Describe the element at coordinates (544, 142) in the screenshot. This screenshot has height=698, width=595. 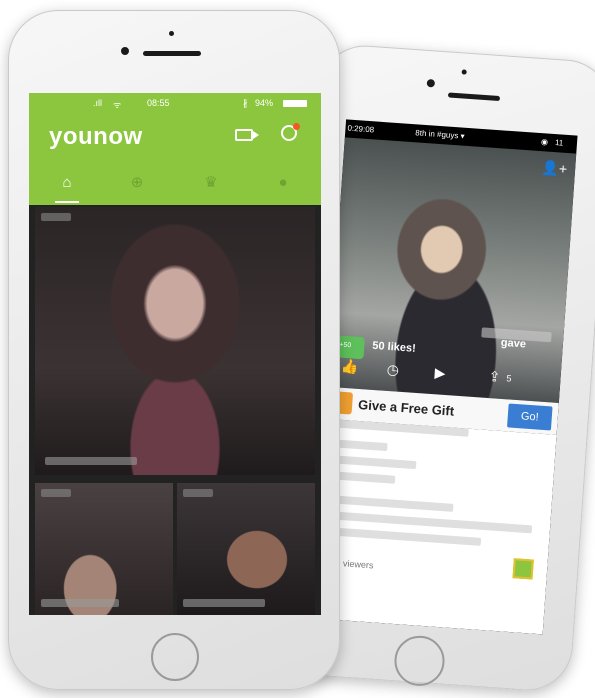
I see `eye-icon: ◉` at that location.